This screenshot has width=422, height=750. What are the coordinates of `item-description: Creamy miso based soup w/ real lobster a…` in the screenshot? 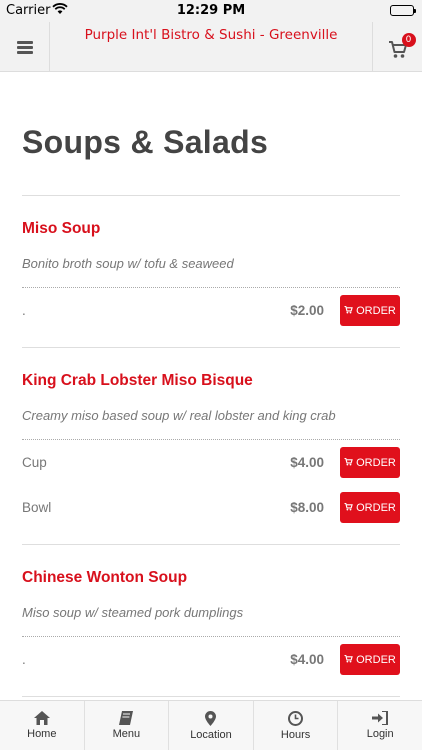 It's located at (179, 415).